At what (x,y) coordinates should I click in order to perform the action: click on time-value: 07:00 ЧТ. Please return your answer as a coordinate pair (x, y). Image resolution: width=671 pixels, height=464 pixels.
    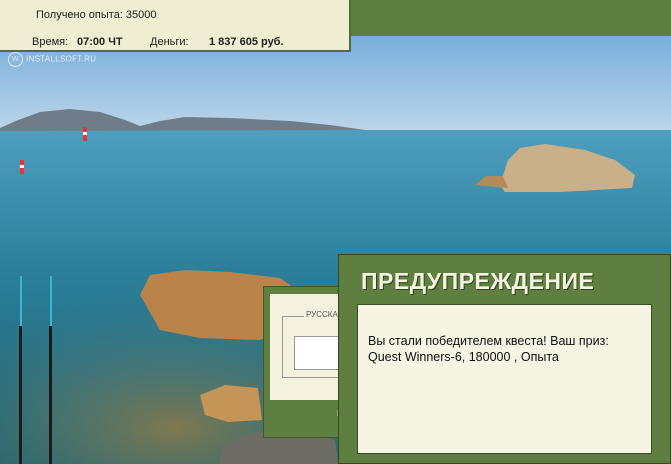
    Looking at the image, I should click on (100, 42).